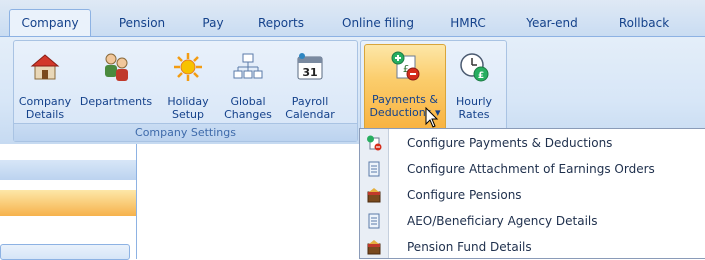 The width and height of the screenshot is (705, 260). Describe the element at coordinates (532, 169) in the screenshot. I see `menu-item-configure-attachment-of-earnings: Configure Attachment of Earnings Orders` at that location.